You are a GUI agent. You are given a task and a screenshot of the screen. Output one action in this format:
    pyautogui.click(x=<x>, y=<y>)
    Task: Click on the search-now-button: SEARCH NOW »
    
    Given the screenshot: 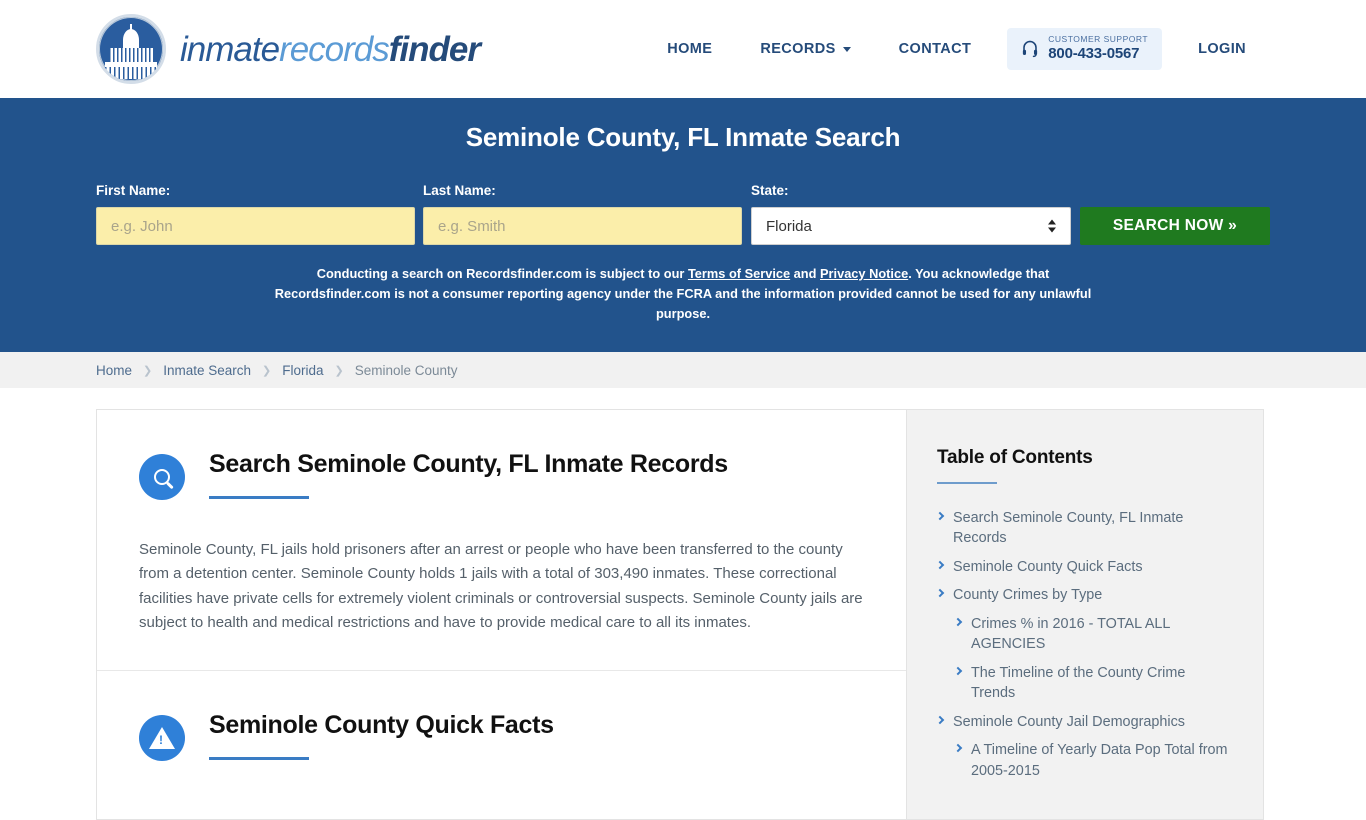 What is the action you would take?
    pyautogui.click(x=1175, y=226)
    